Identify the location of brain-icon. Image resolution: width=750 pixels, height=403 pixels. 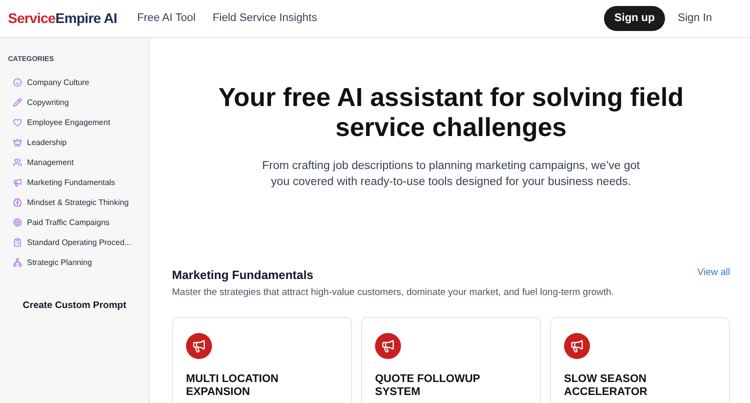
(17, 202).